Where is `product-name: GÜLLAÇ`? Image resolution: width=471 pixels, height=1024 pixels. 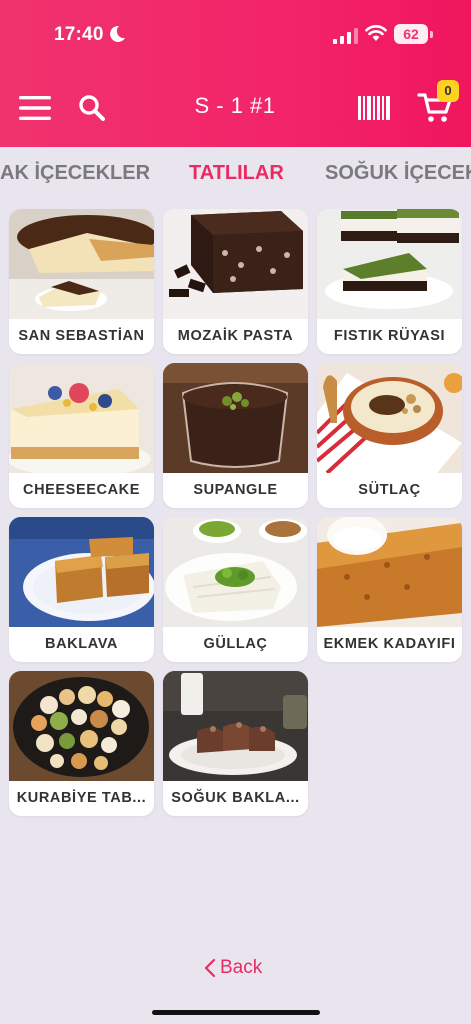
product-name: GÜLLAÇ is located at coordinates (235, 644).